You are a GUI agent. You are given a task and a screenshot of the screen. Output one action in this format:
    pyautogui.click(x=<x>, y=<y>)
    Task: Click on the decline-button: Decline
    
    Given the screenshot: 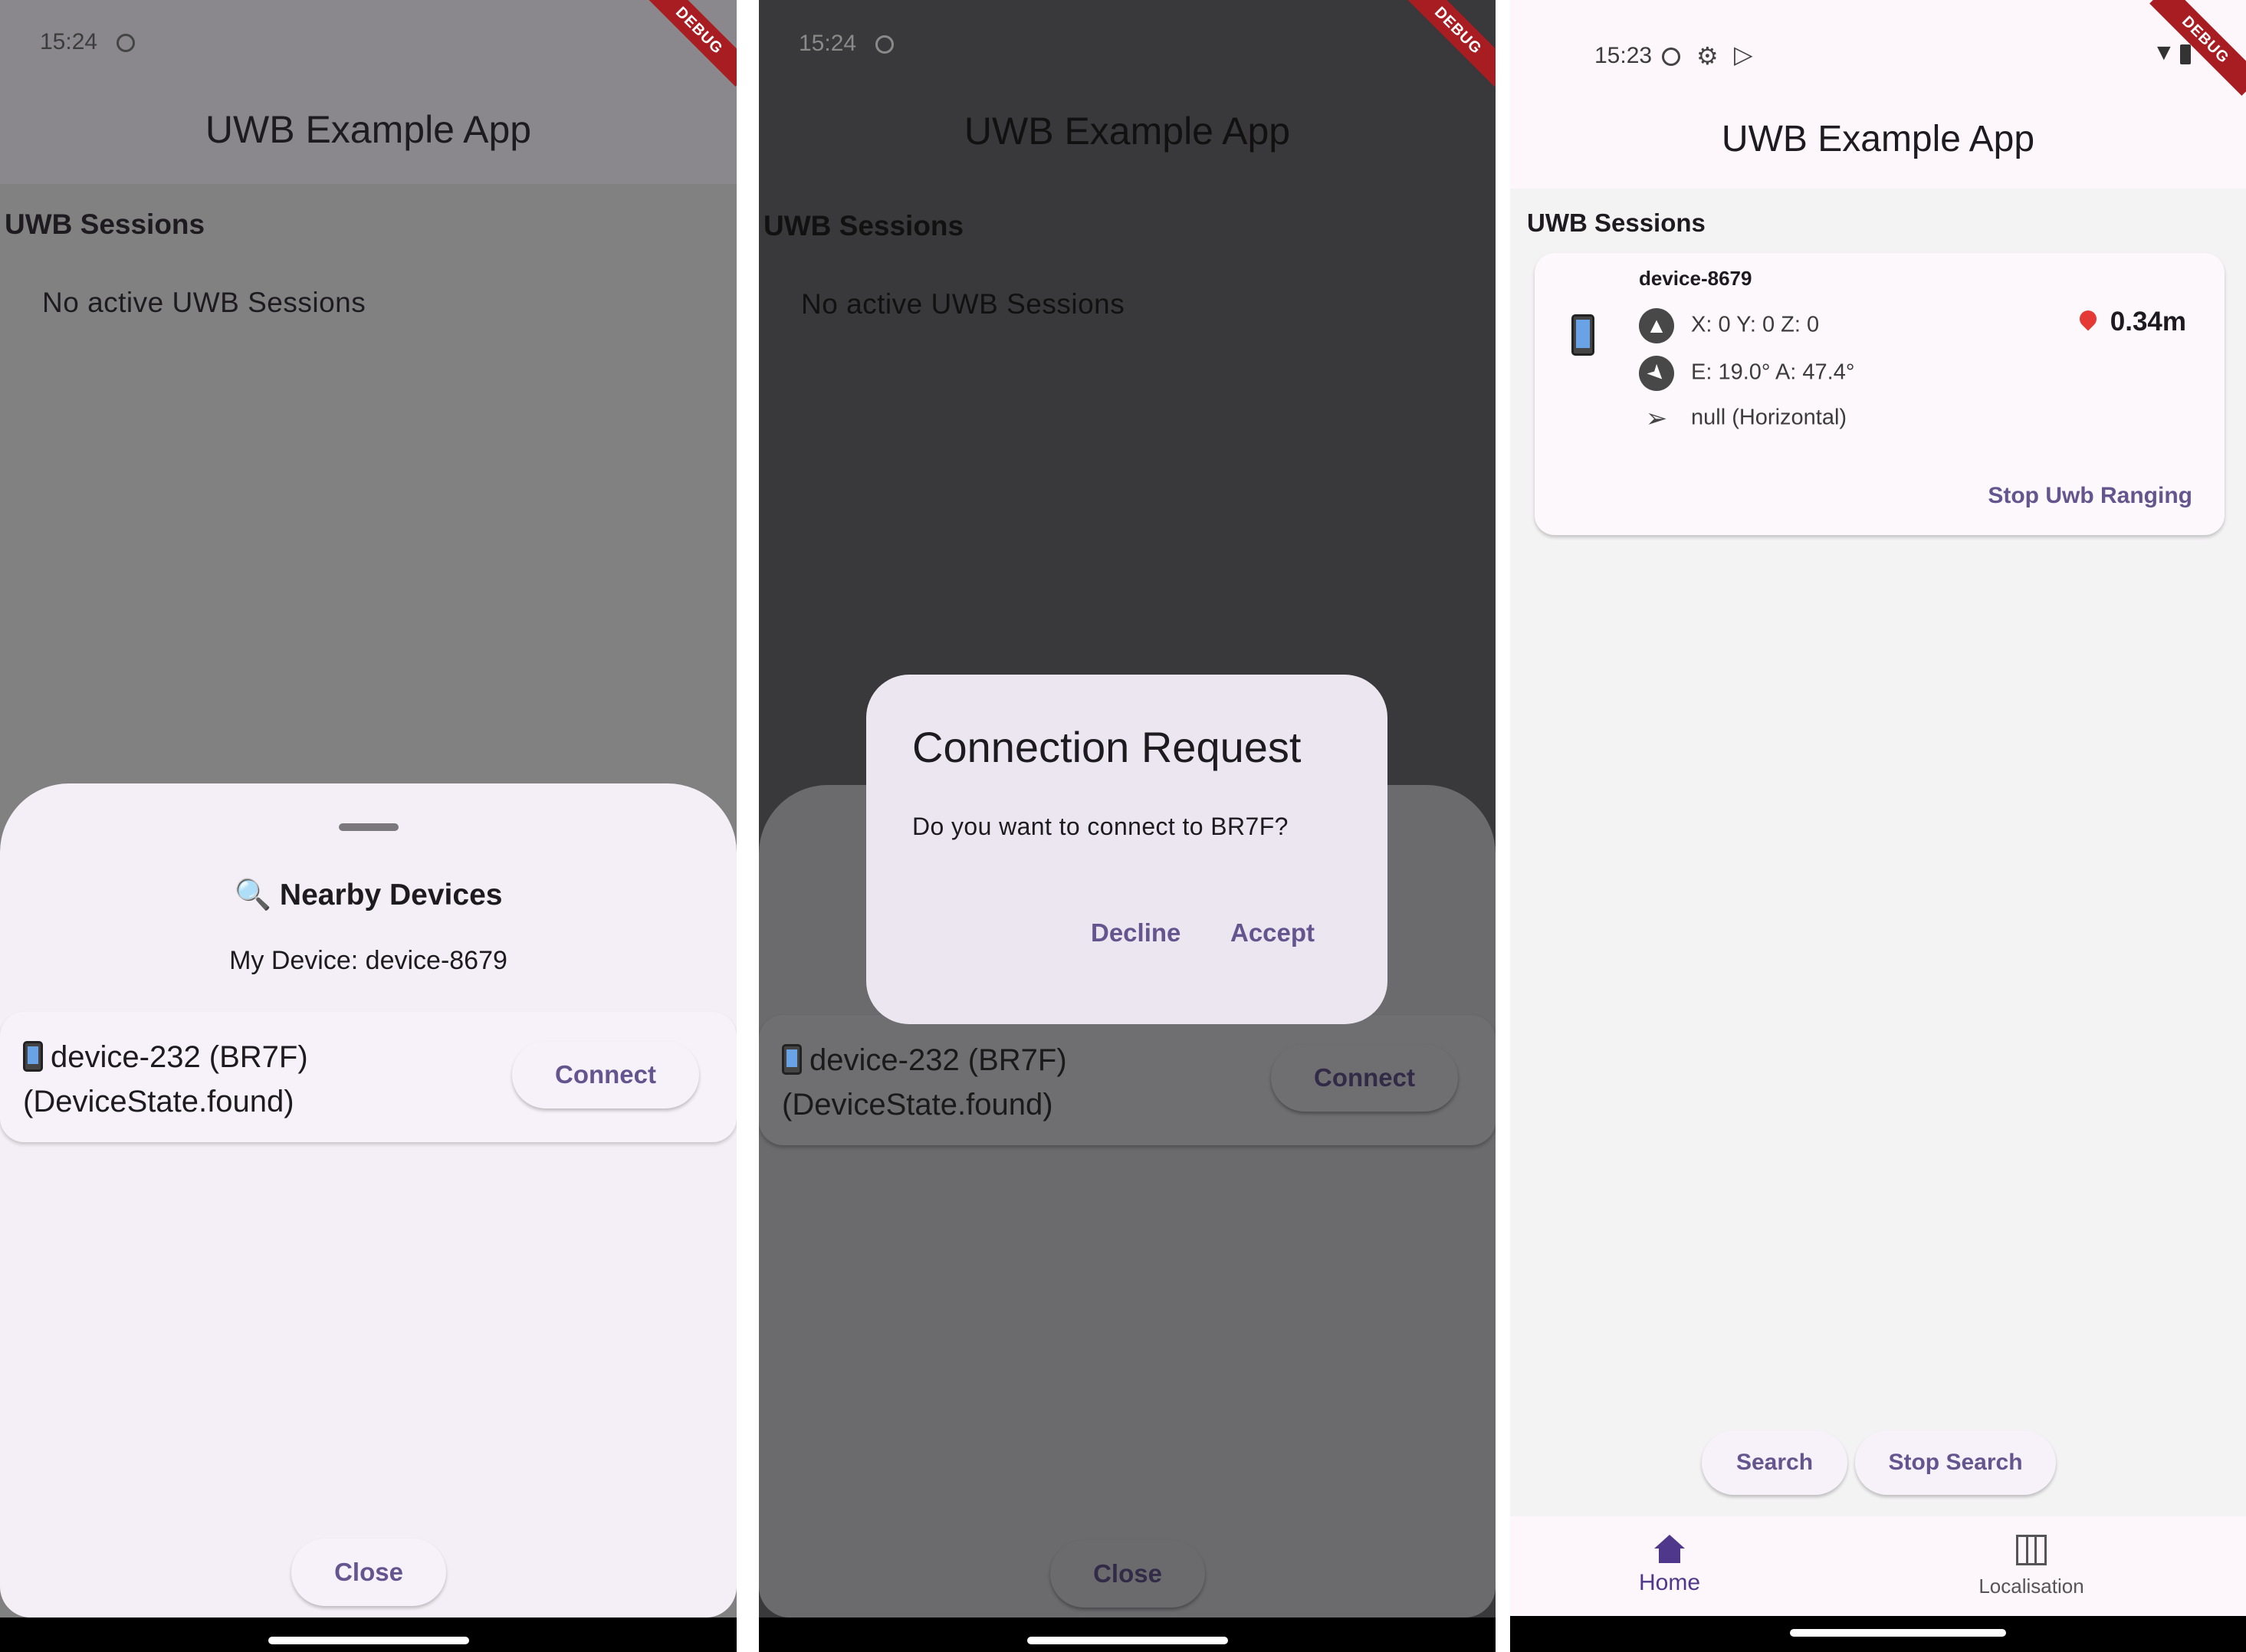 What is the action you would take?
    pyautogui.click(x=1135, y=933)
    